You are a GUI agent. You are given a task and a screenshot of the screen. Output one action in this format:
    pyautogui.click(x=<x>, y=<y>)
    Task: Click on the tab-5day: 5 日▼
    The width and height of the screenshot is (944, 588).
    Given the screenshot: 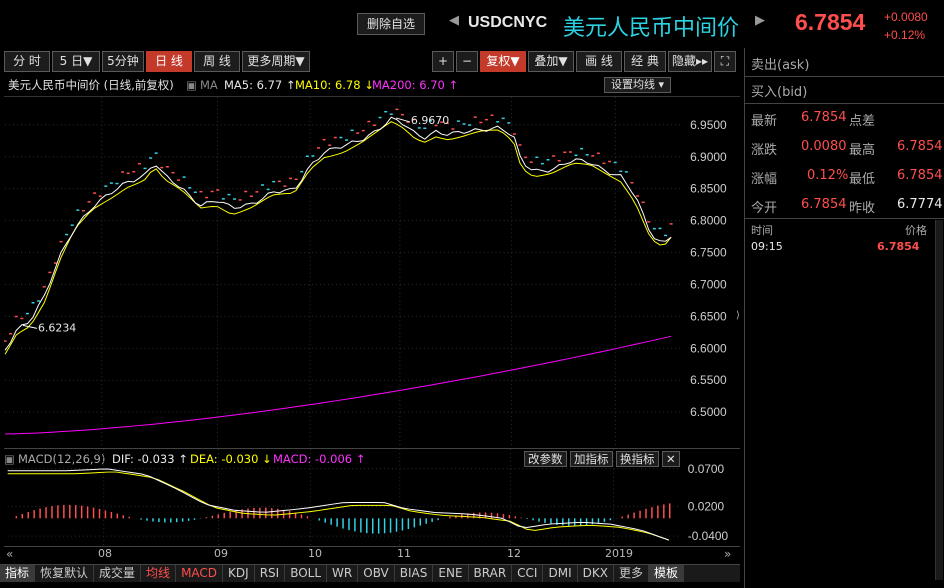 What is the action you would take?
    pyautogui.click(x=76, y=61)
    